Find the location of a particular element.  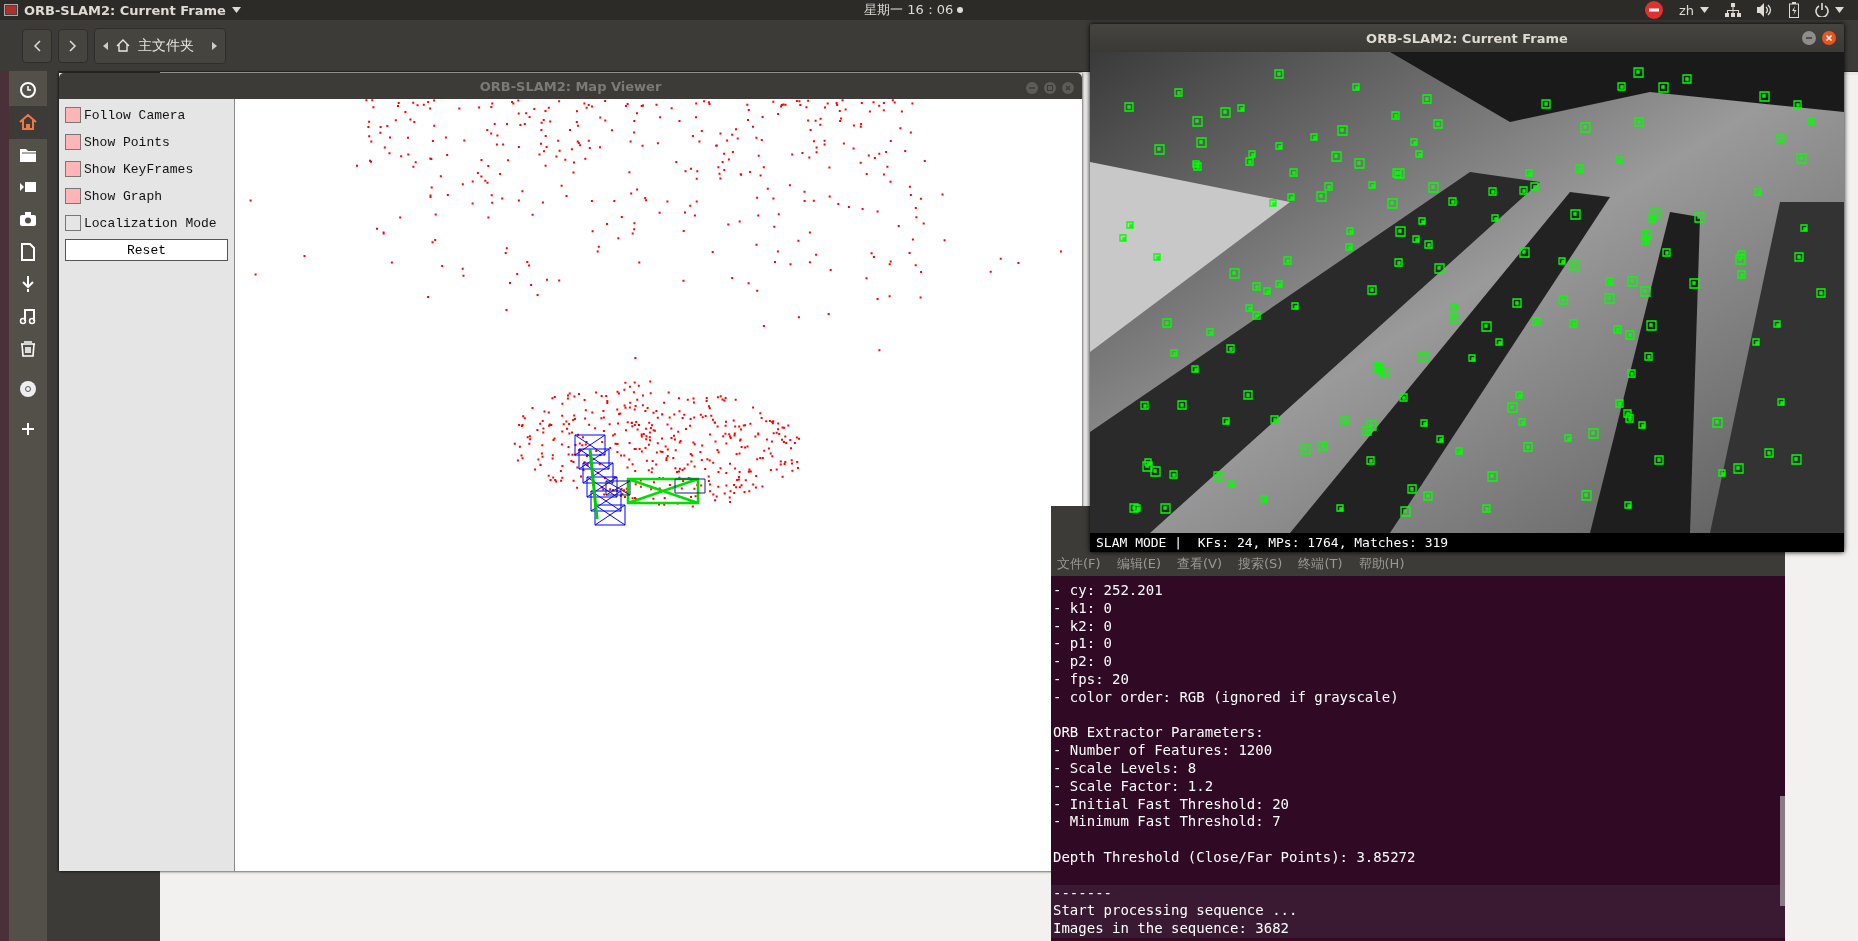

camera-icon is located at coordinates (28, 219).